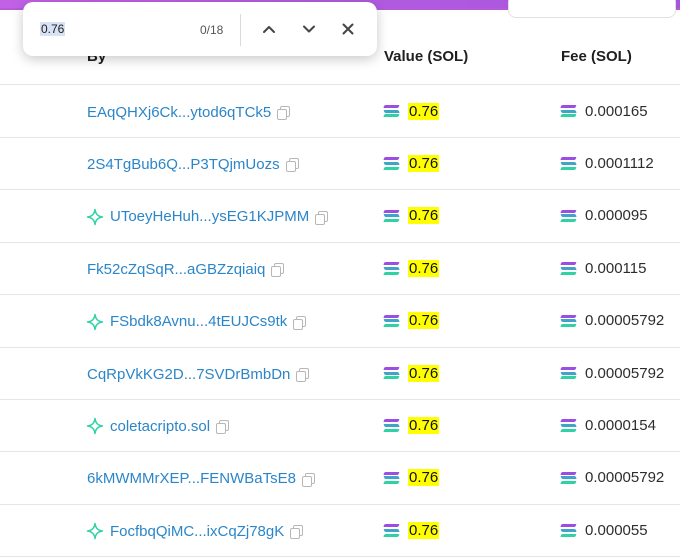 This screenshot has width=680, height=557. I want to click on table-row: coletacripto.sol 0.76 0.0000154, so click(340, 426).